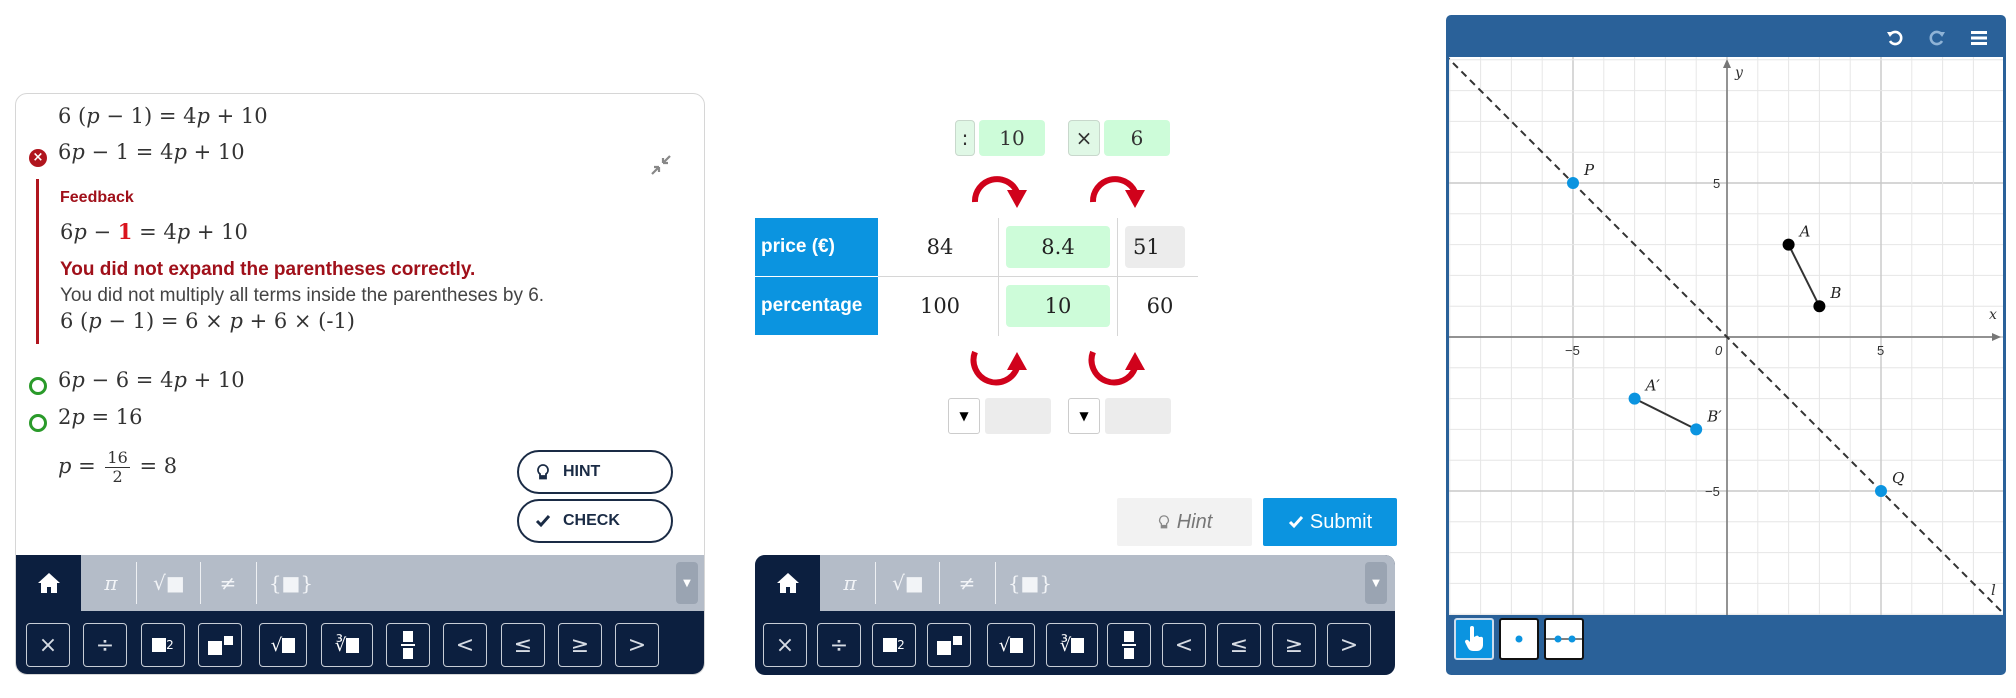 The image size is (2016, 698). What do you see at coordinates (1895, 38) in the screenshot?
I see `undo-icon` at bounding box center [1895, 38].